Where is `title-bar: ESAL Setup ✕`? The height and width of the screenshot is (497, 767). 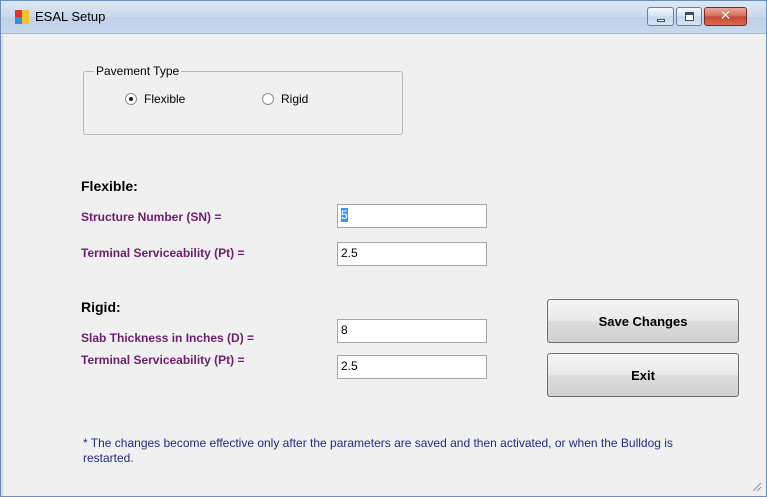 title-bar: ESAL Setup ✕ is located at coordinates (383, 17).